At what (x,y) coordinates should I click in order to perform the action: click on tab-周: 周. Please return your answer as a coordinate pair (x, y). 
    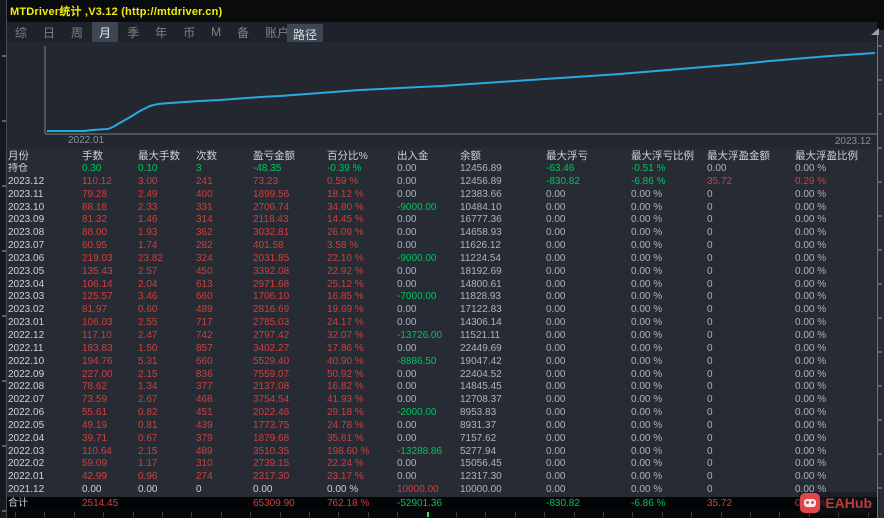
    Looking at the image, I should click on (77, 32).